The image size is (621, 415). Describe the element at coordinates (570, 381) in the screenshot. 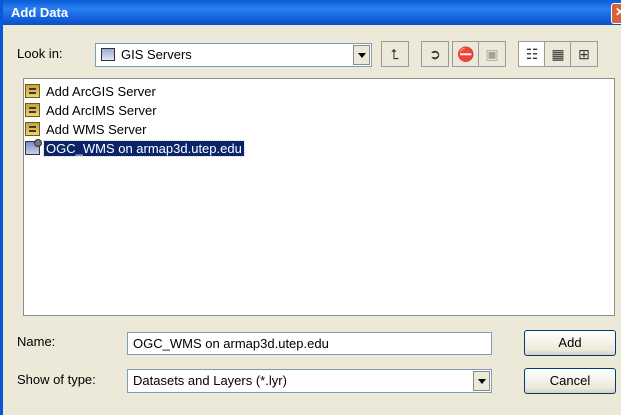

I see `cancel-button: Cancel` at that location.